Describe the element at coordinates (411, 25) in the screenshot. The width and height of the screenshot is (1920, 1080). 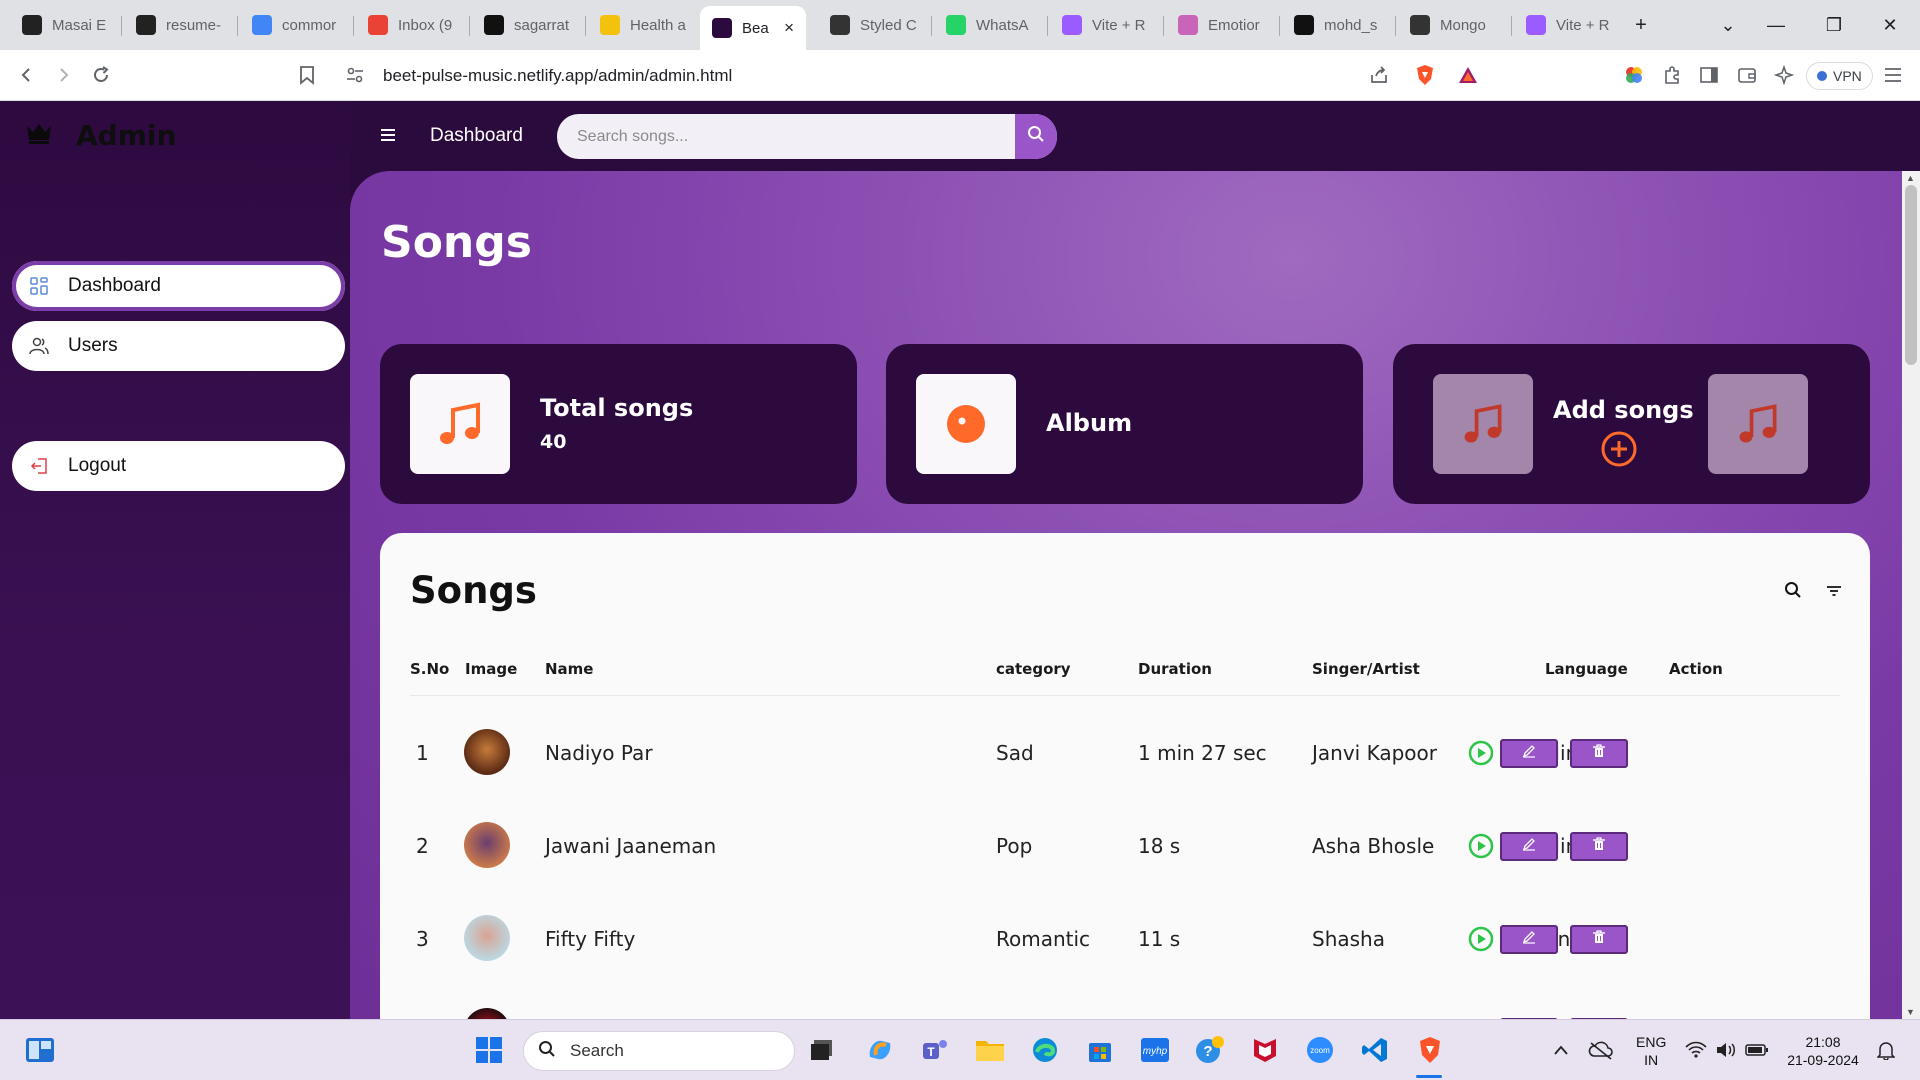
I see `browser-tab: Inbox (9` at that location.